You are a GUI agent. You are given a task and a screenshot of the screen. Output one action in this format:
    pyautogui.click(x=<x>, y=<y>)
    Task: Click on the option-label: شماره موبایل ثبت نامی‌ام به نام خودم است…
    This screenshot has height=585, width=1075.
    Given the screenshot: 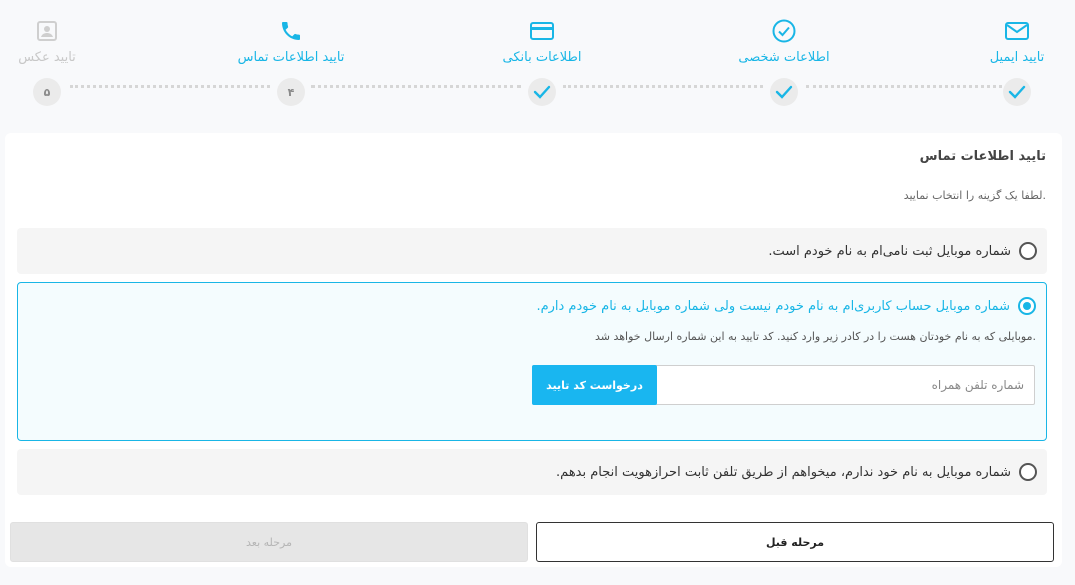 What is the action you would take?
    pyautogui.click(x=889, y=251)
    